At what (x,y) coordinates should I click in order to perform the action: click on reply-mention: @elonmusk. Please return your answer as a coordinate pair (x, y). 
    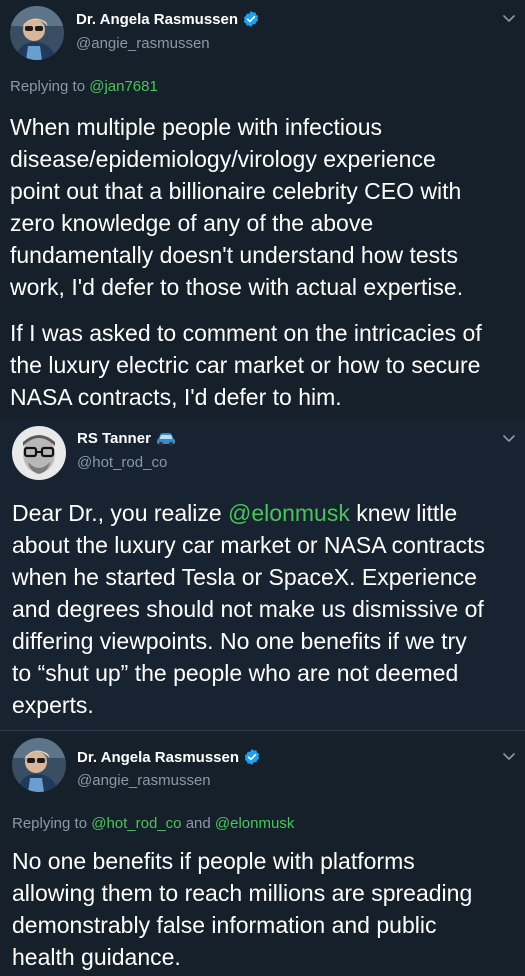
    Looking at the image, I should click on (254, 823).